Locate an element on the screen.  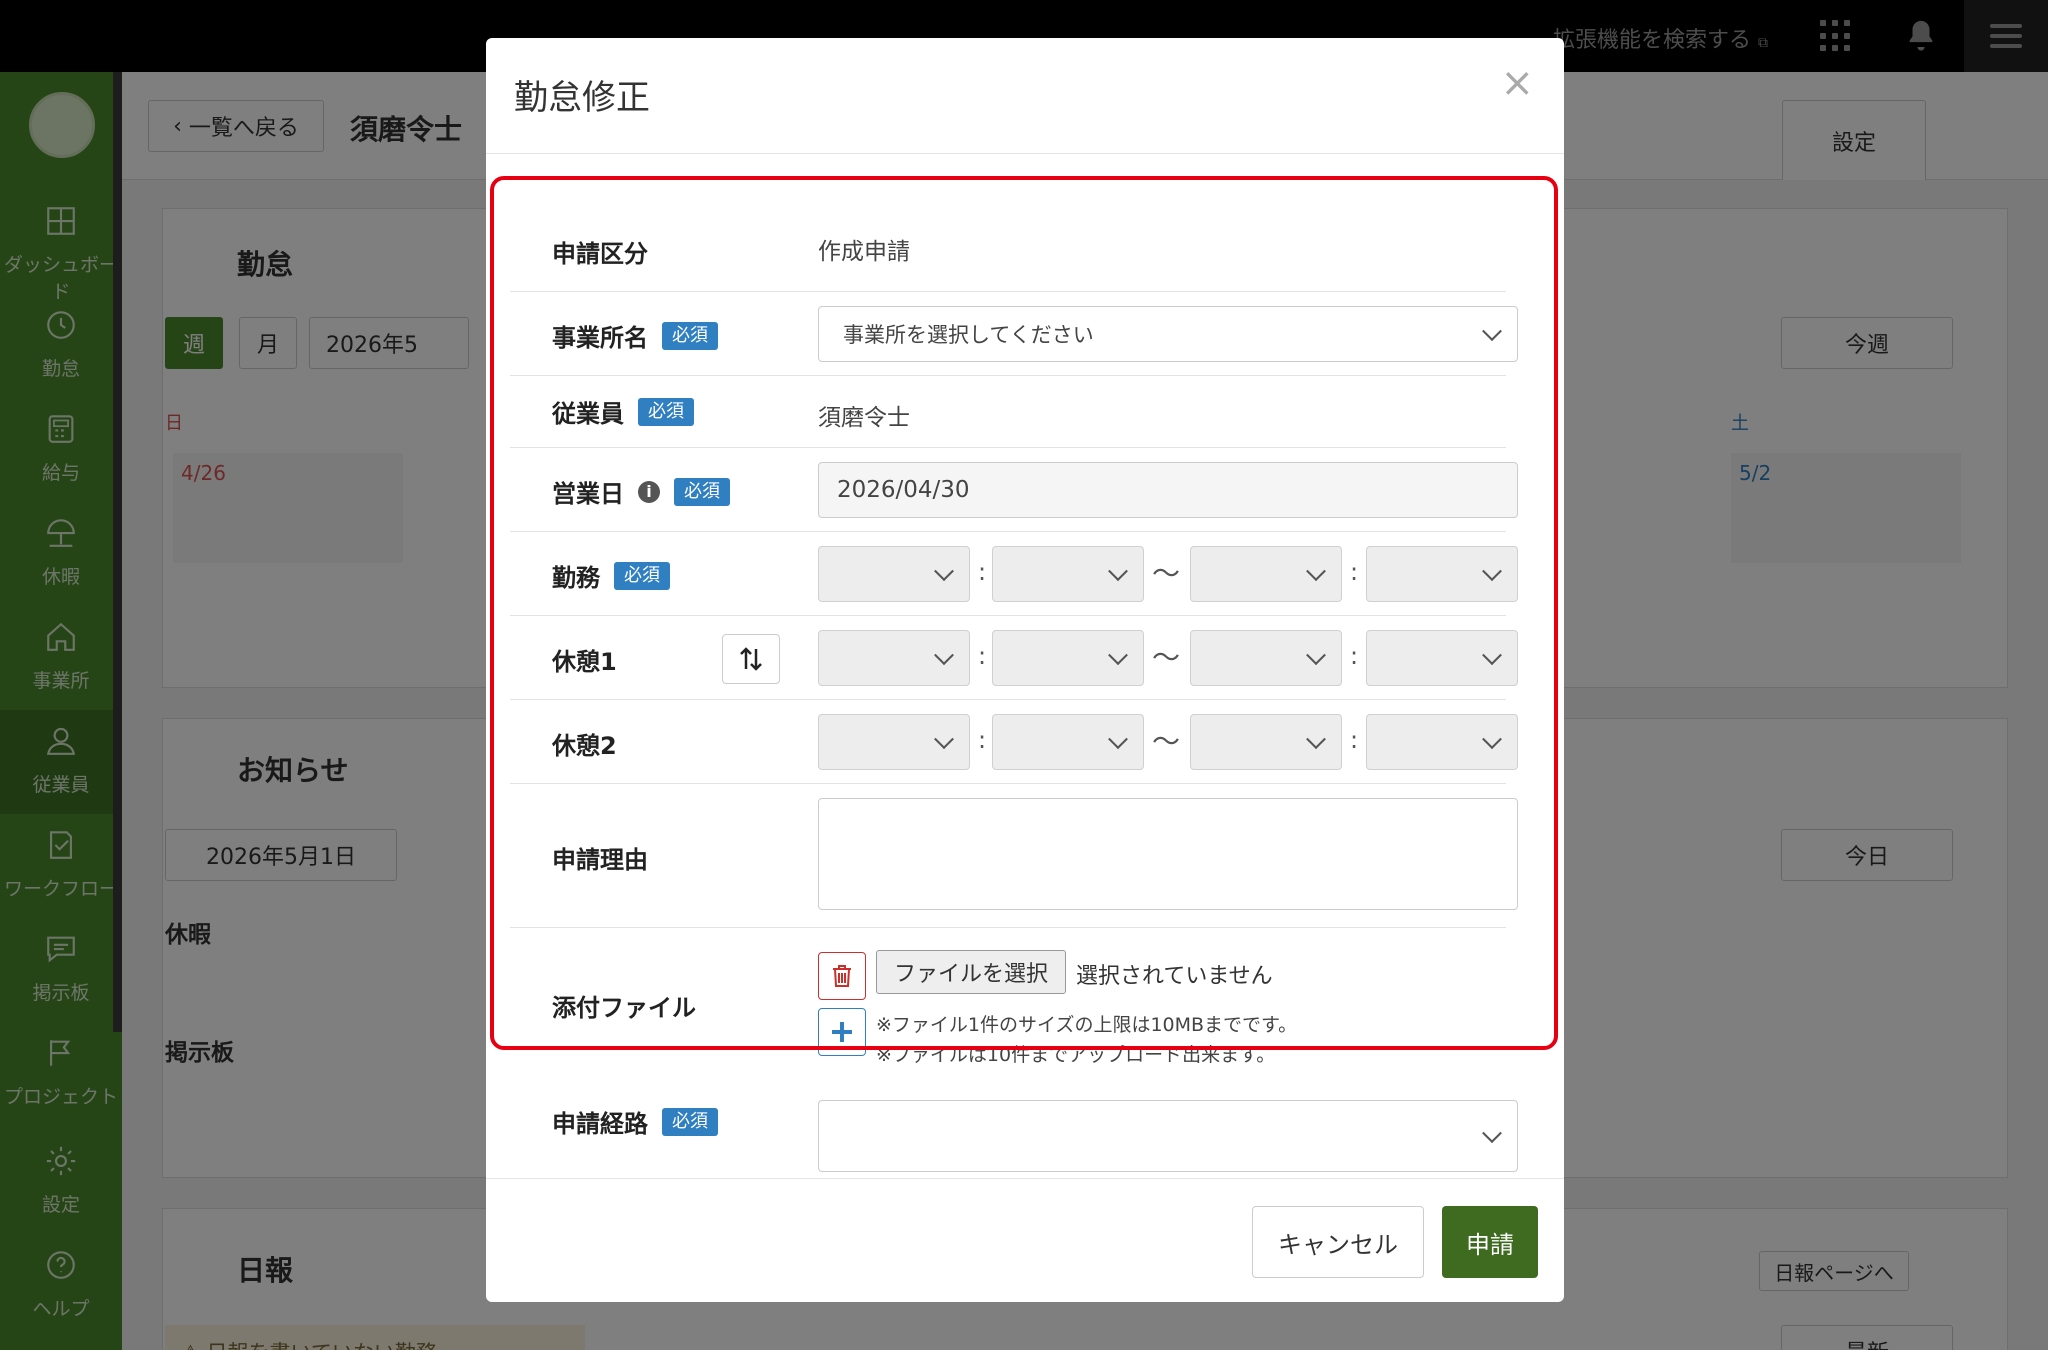
route-label: 申請経路 必須 is located at coordinates (635, 1121).